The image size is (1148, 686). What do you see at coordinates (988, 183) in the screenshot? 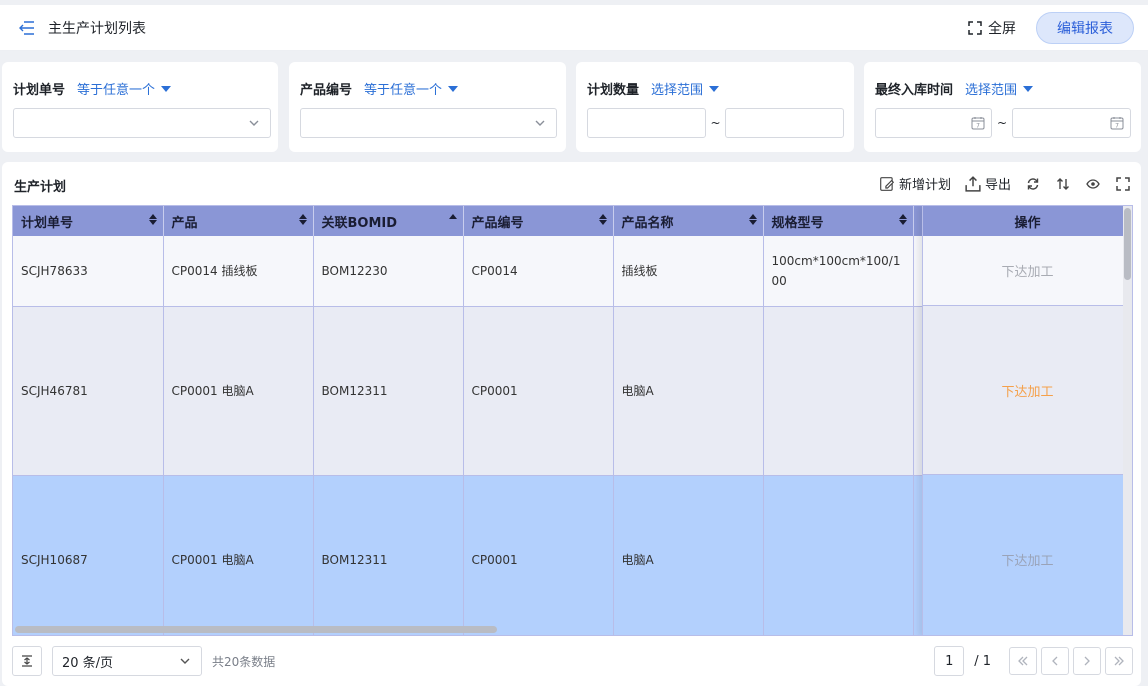
I see `export-button: 导出` at bounding box center [988, 183].